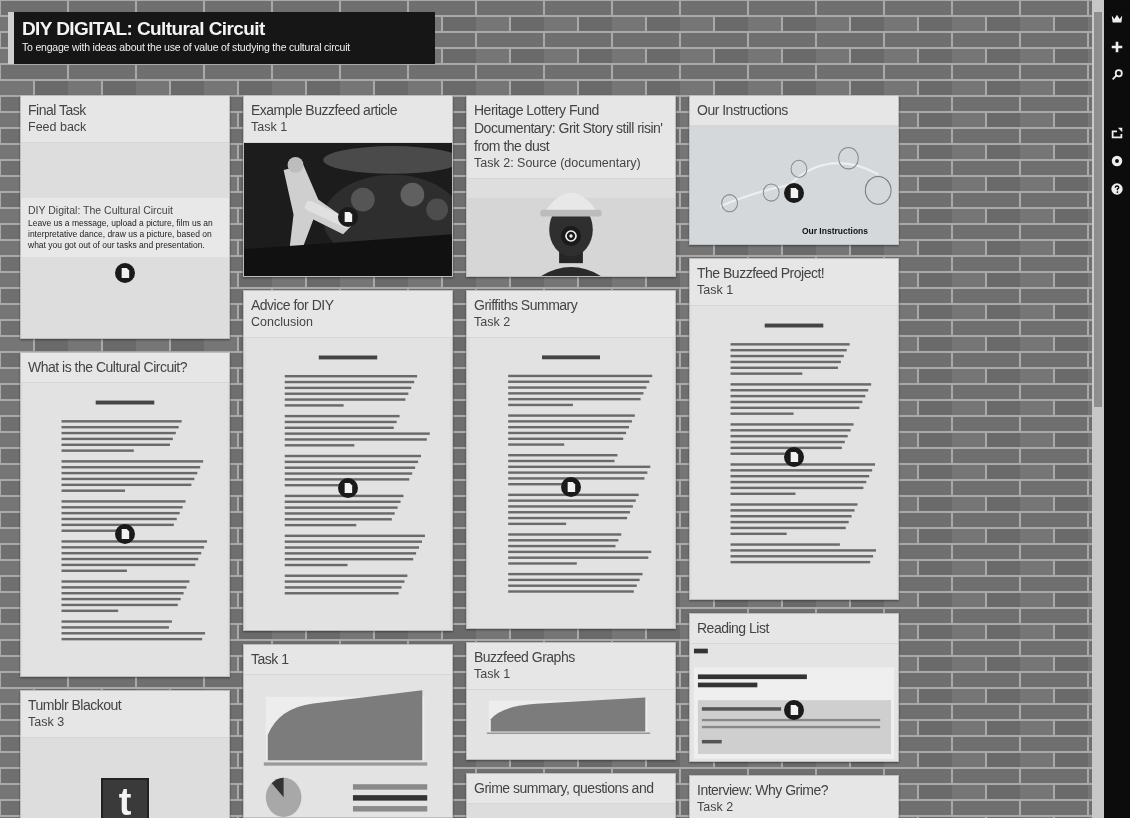 The height and width of the screenshot is (818, 1130). I want to click on post-card: Tumblr Blackout Task 3 t, so click(125, 754).